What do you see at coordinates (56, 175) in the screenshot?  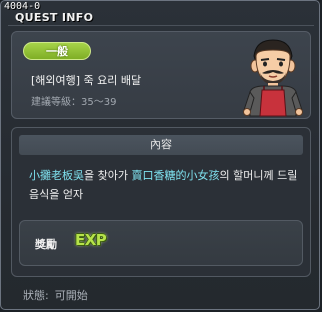 I see `npc-name-link: 小攤老板吳` at bounding box center [56, 175].